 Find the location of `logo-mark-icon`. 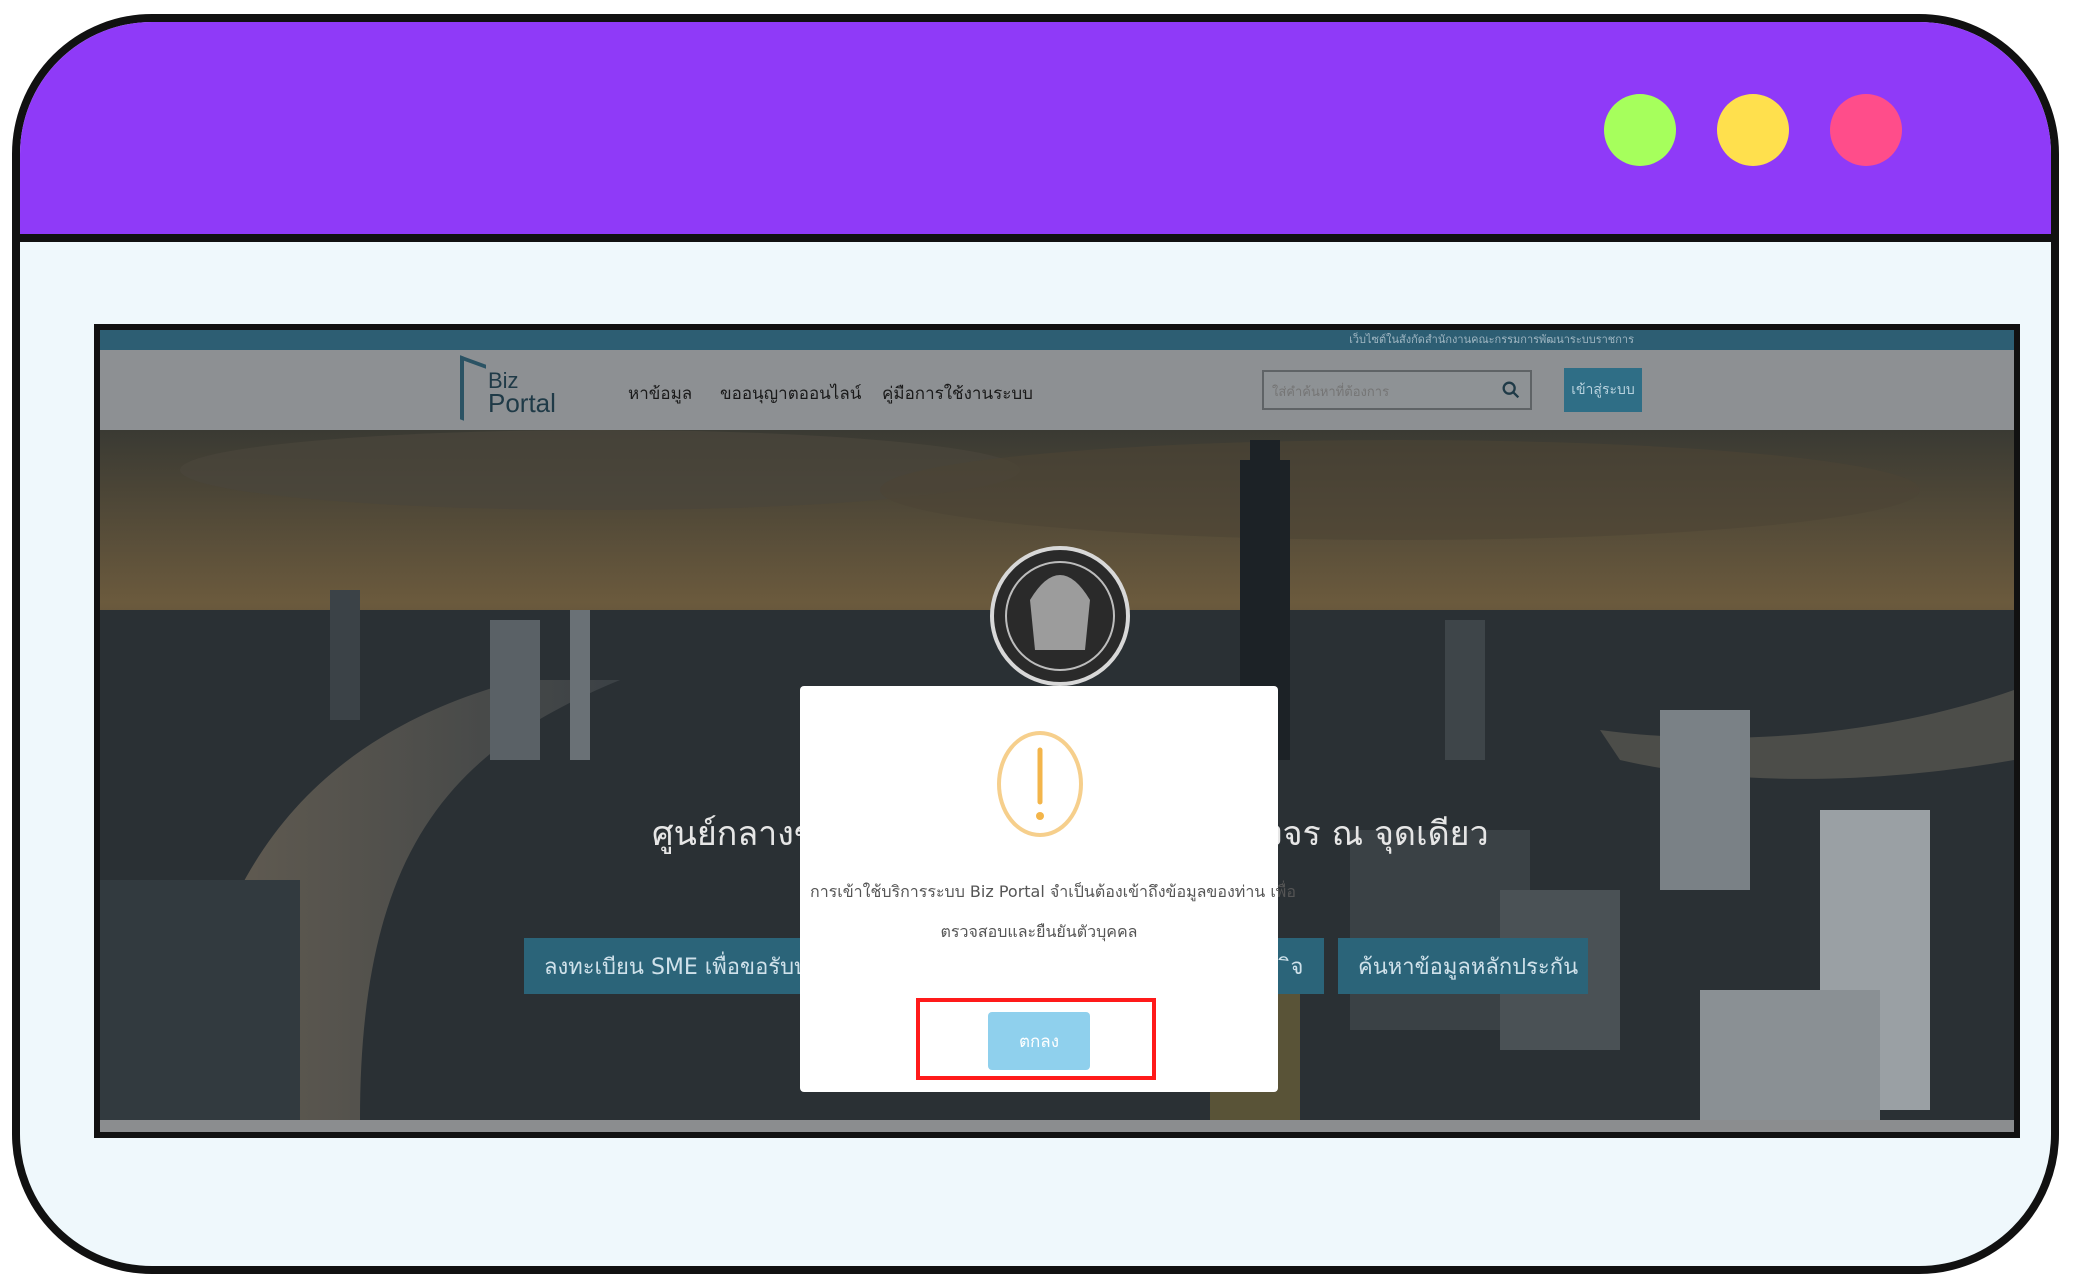

logo-mark-icon is located at coordinates (473, 392).